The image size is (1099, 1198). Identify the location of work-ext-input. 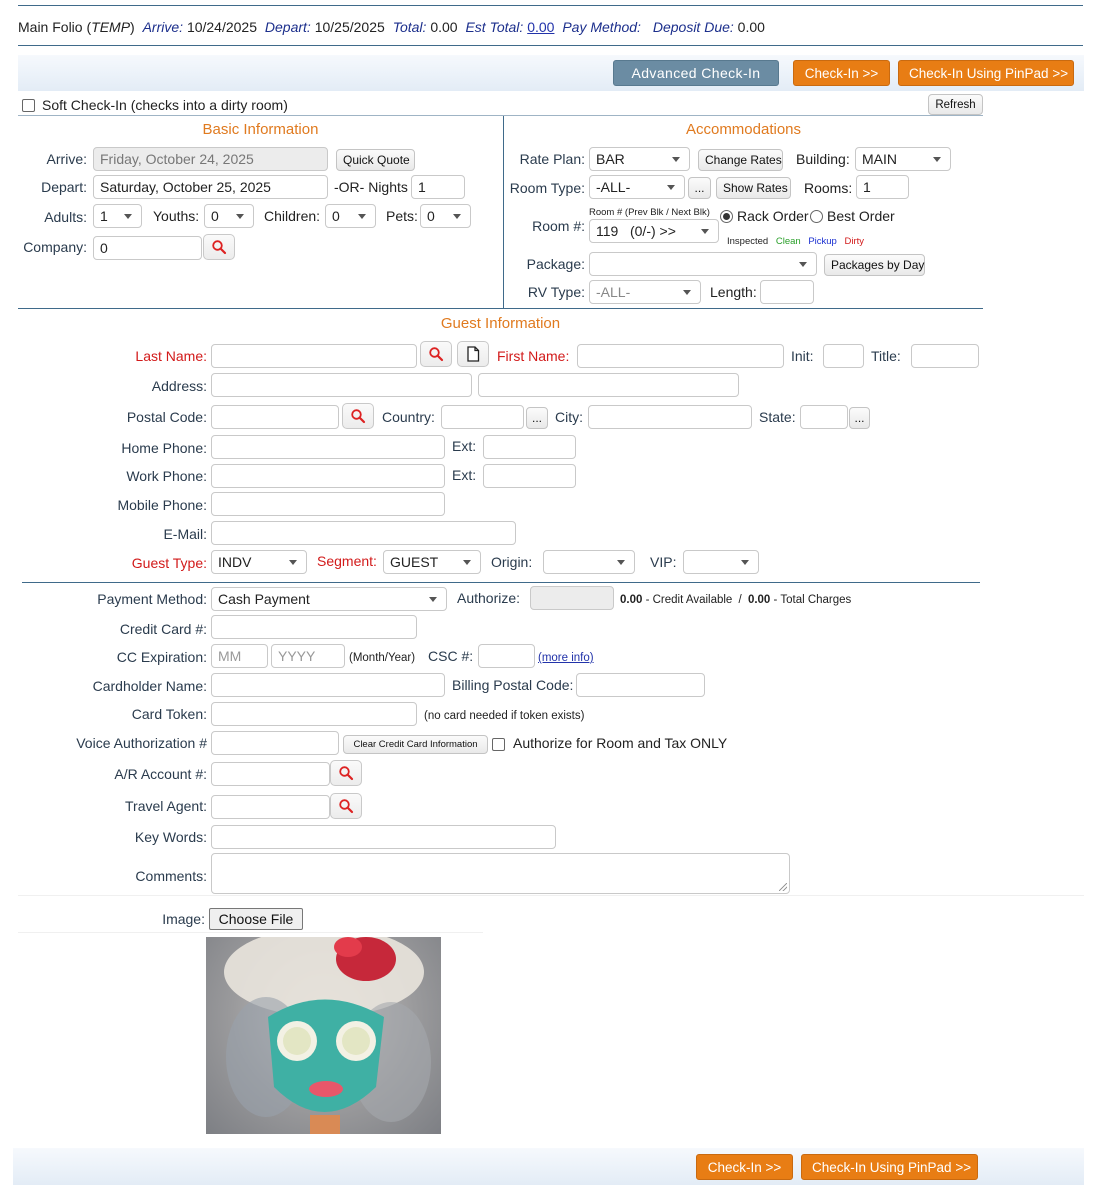
(529, 476).